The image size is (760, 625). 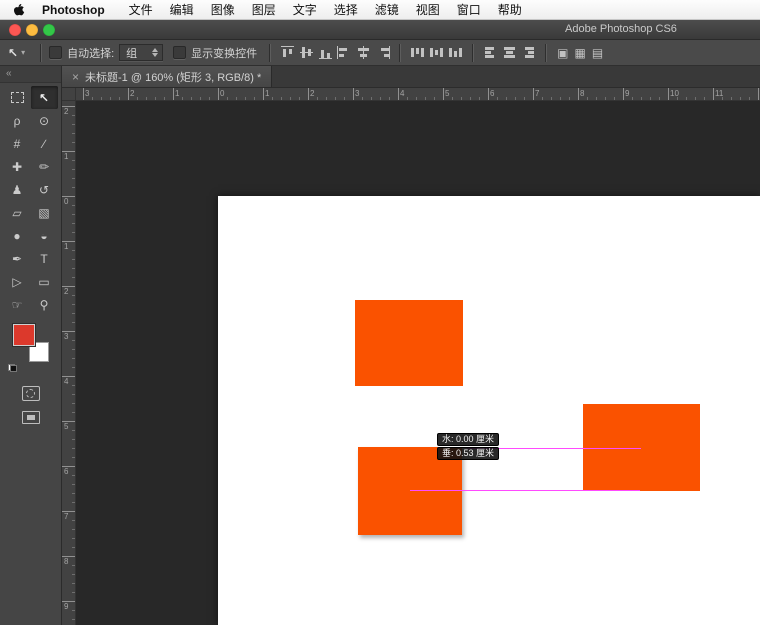 What do you see at coordinates (17, 304) in the screenshot?
I see `hand-tool: ☞` at bounding box center [17, 304].